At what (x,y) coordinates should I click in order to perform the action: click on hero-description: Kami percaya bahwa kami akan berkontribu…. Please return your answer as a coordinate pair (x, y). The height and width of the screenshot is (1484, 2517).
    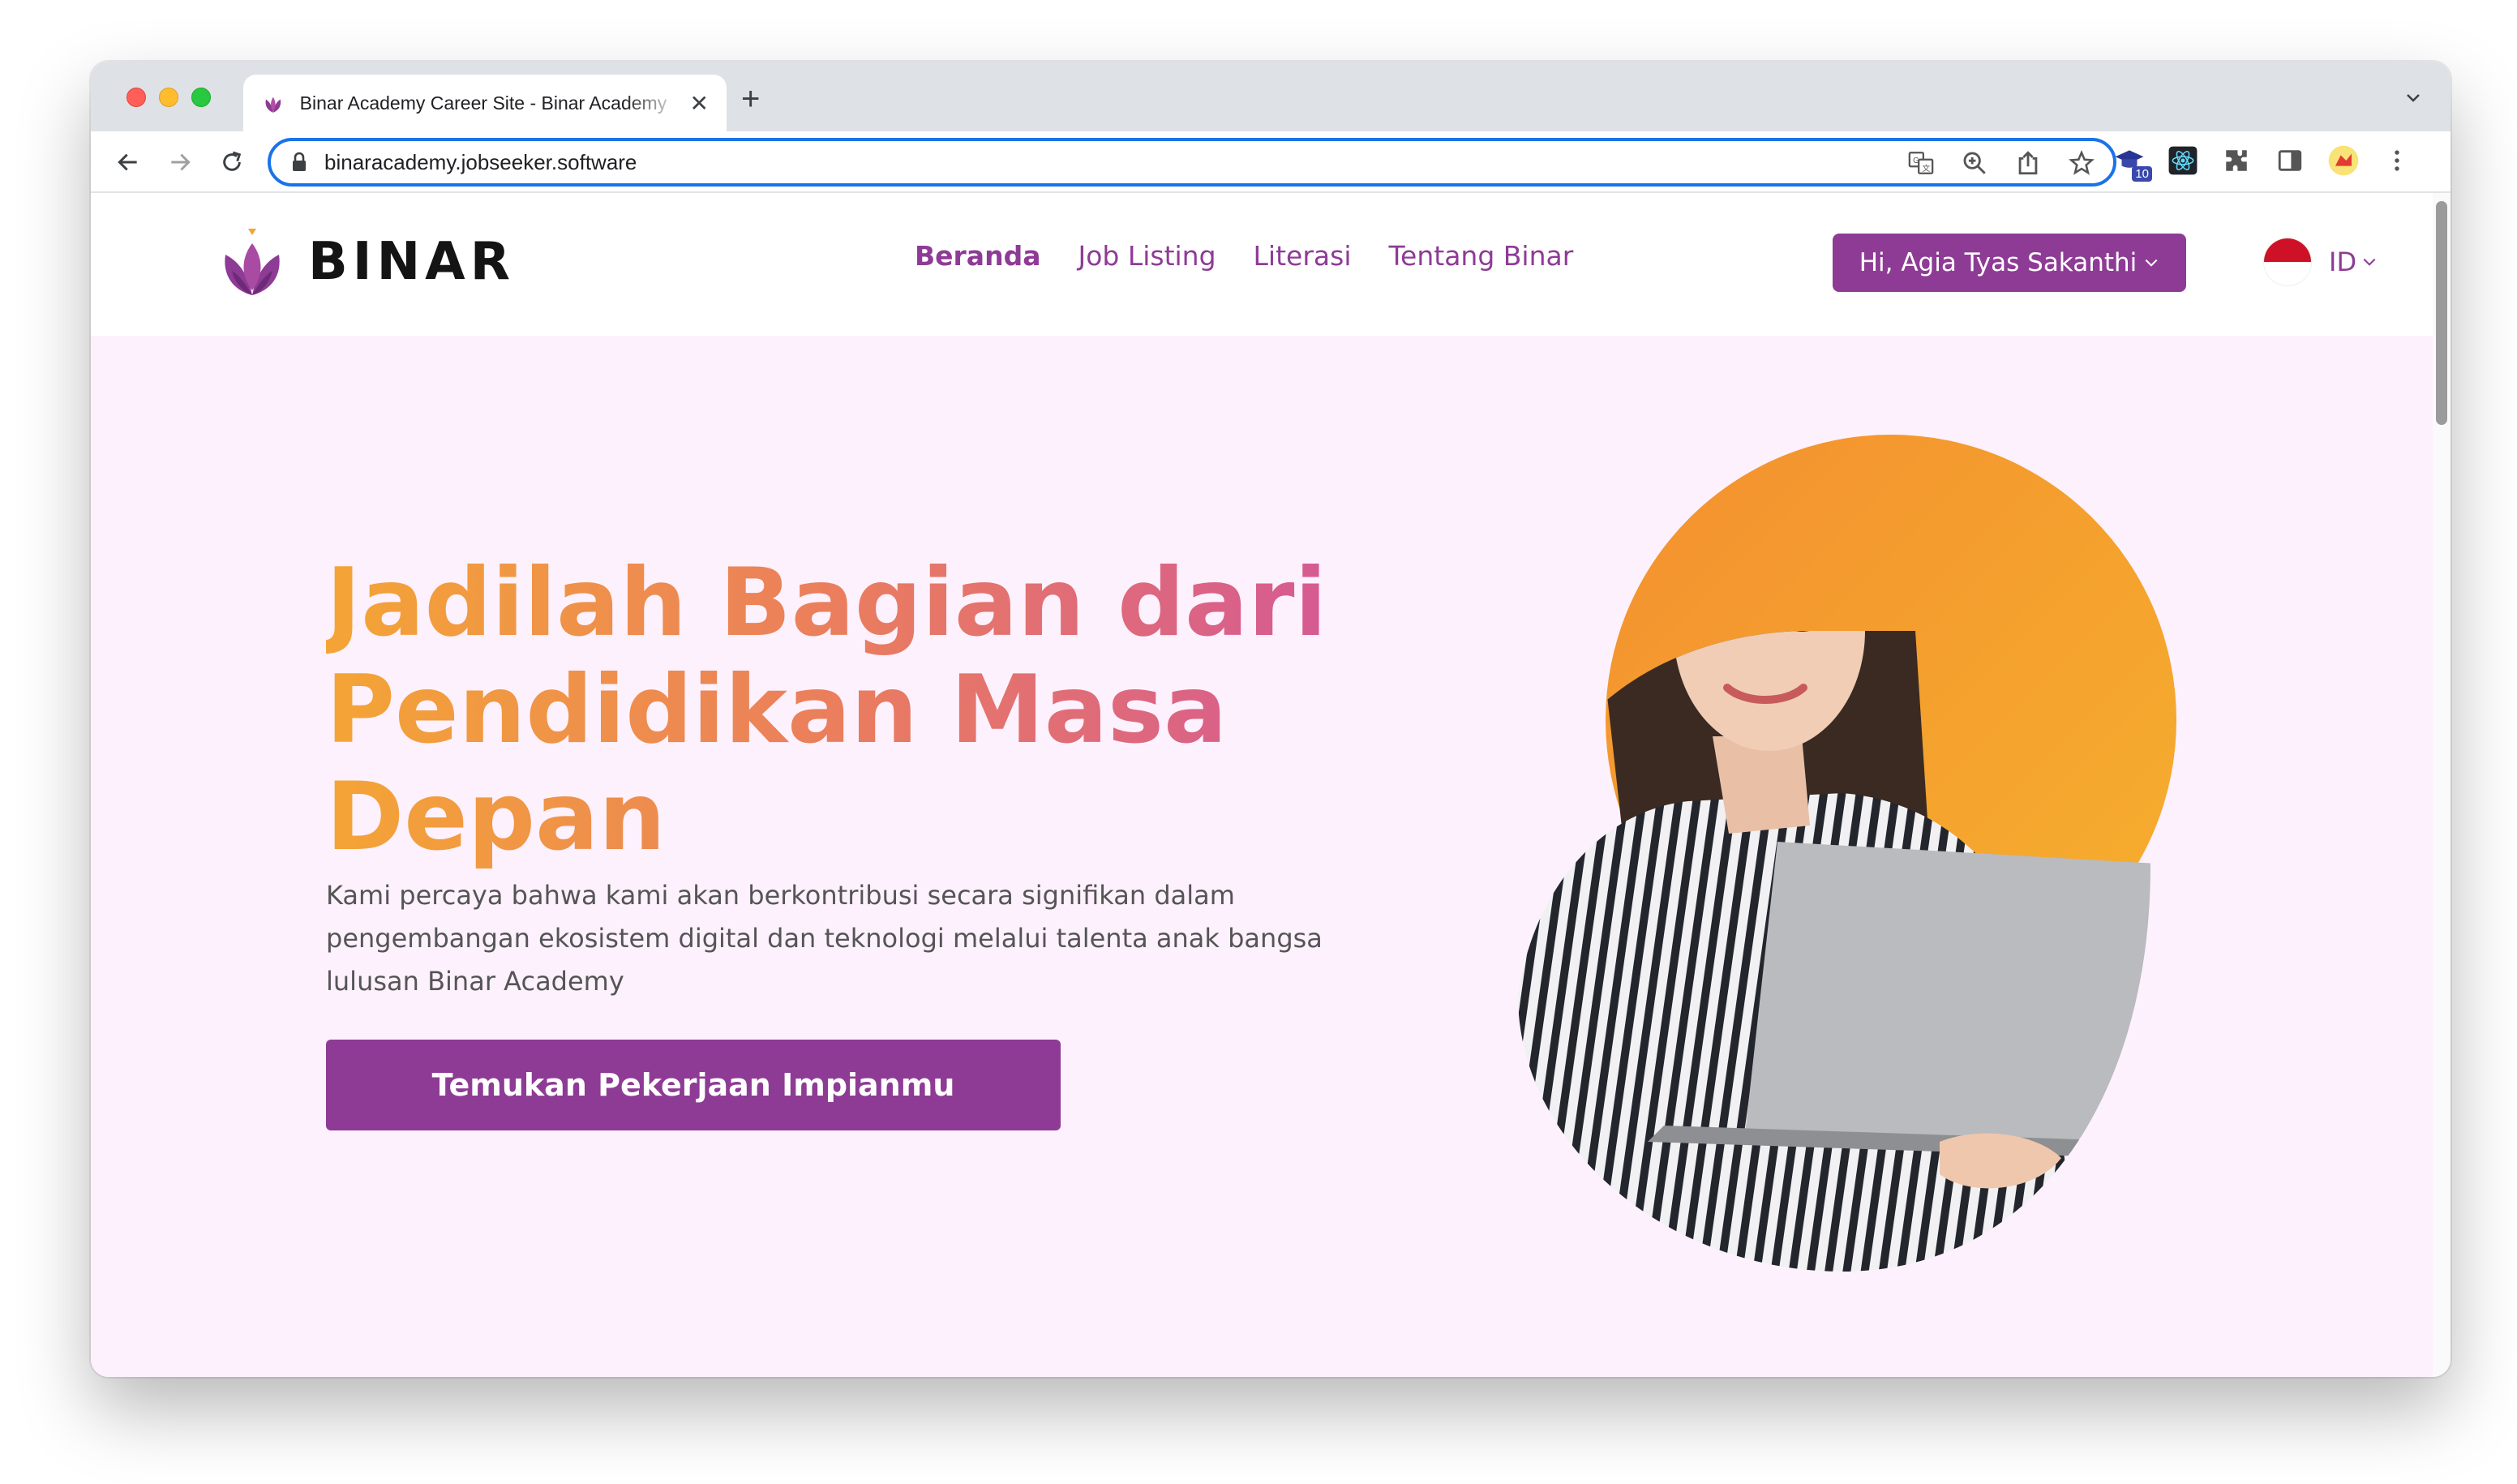
    Looking at the image, I should click on (824, 938).